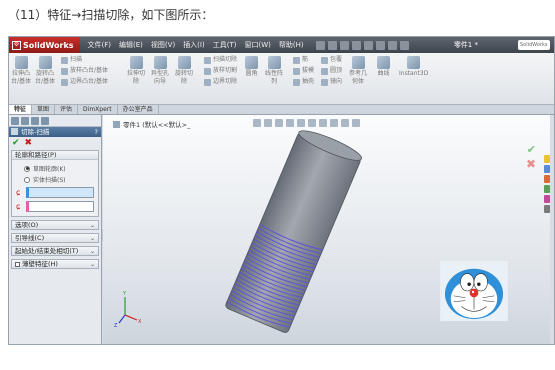  What do you see at coordinates (368, 45) in the screenshot?
I see `undo-icon` at bounding box center [368, 45].